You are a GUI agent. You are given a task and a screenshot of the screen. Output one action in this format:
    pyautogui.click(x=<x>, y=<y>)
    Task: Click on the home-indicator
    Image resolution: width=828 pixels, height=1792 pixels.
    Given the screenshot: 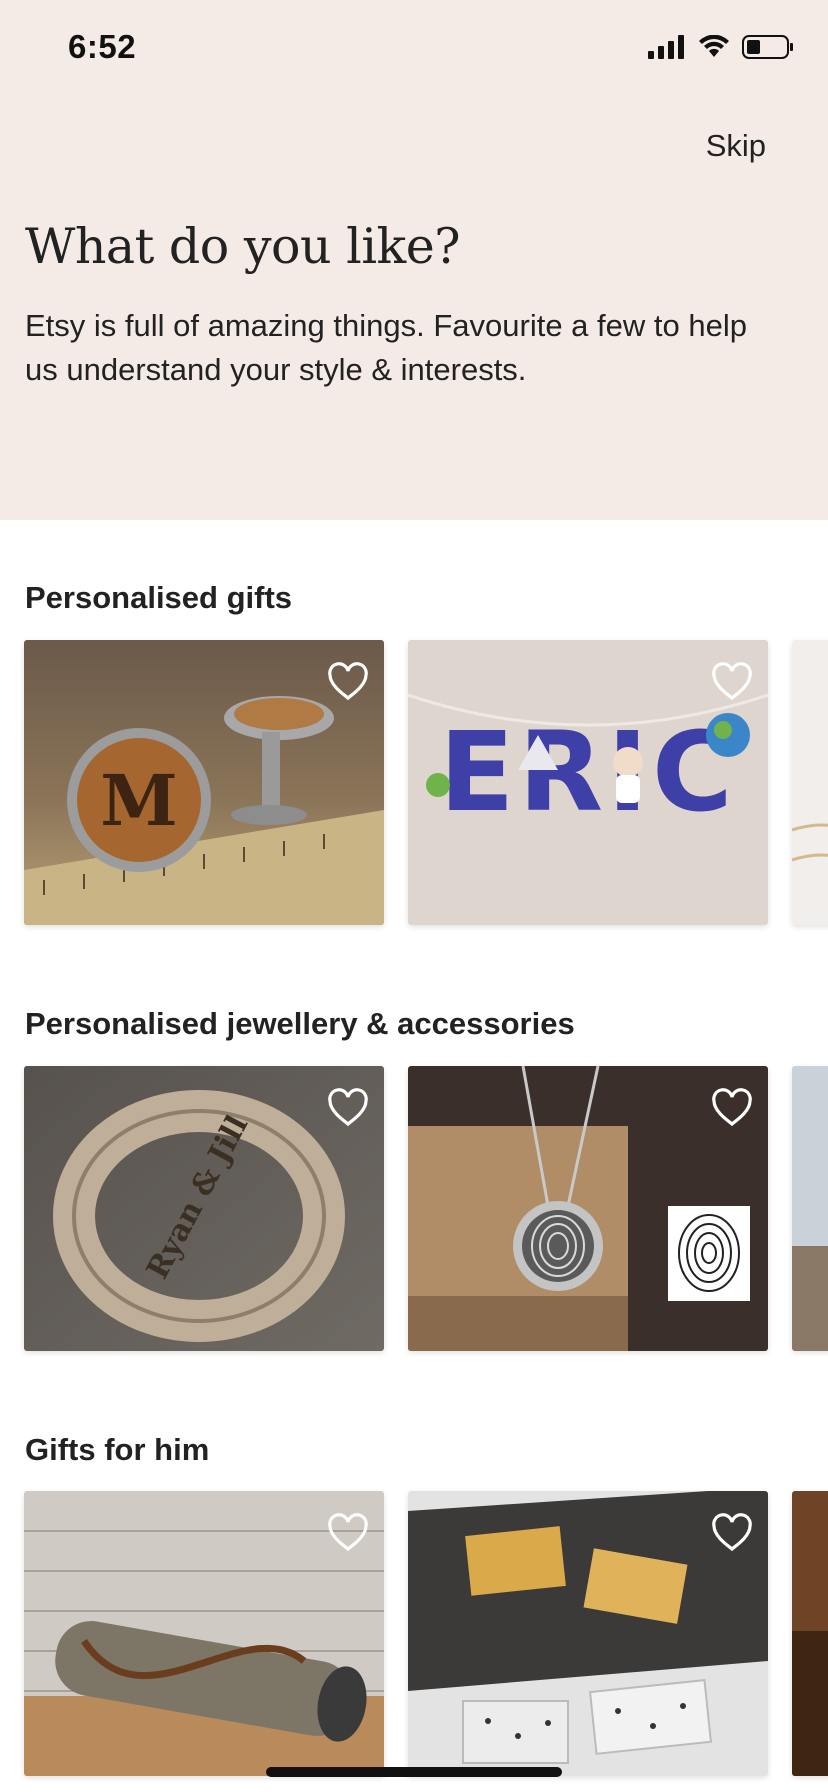 What is the action you would take?
    pyautogui.click(x=414, y=1772)
    